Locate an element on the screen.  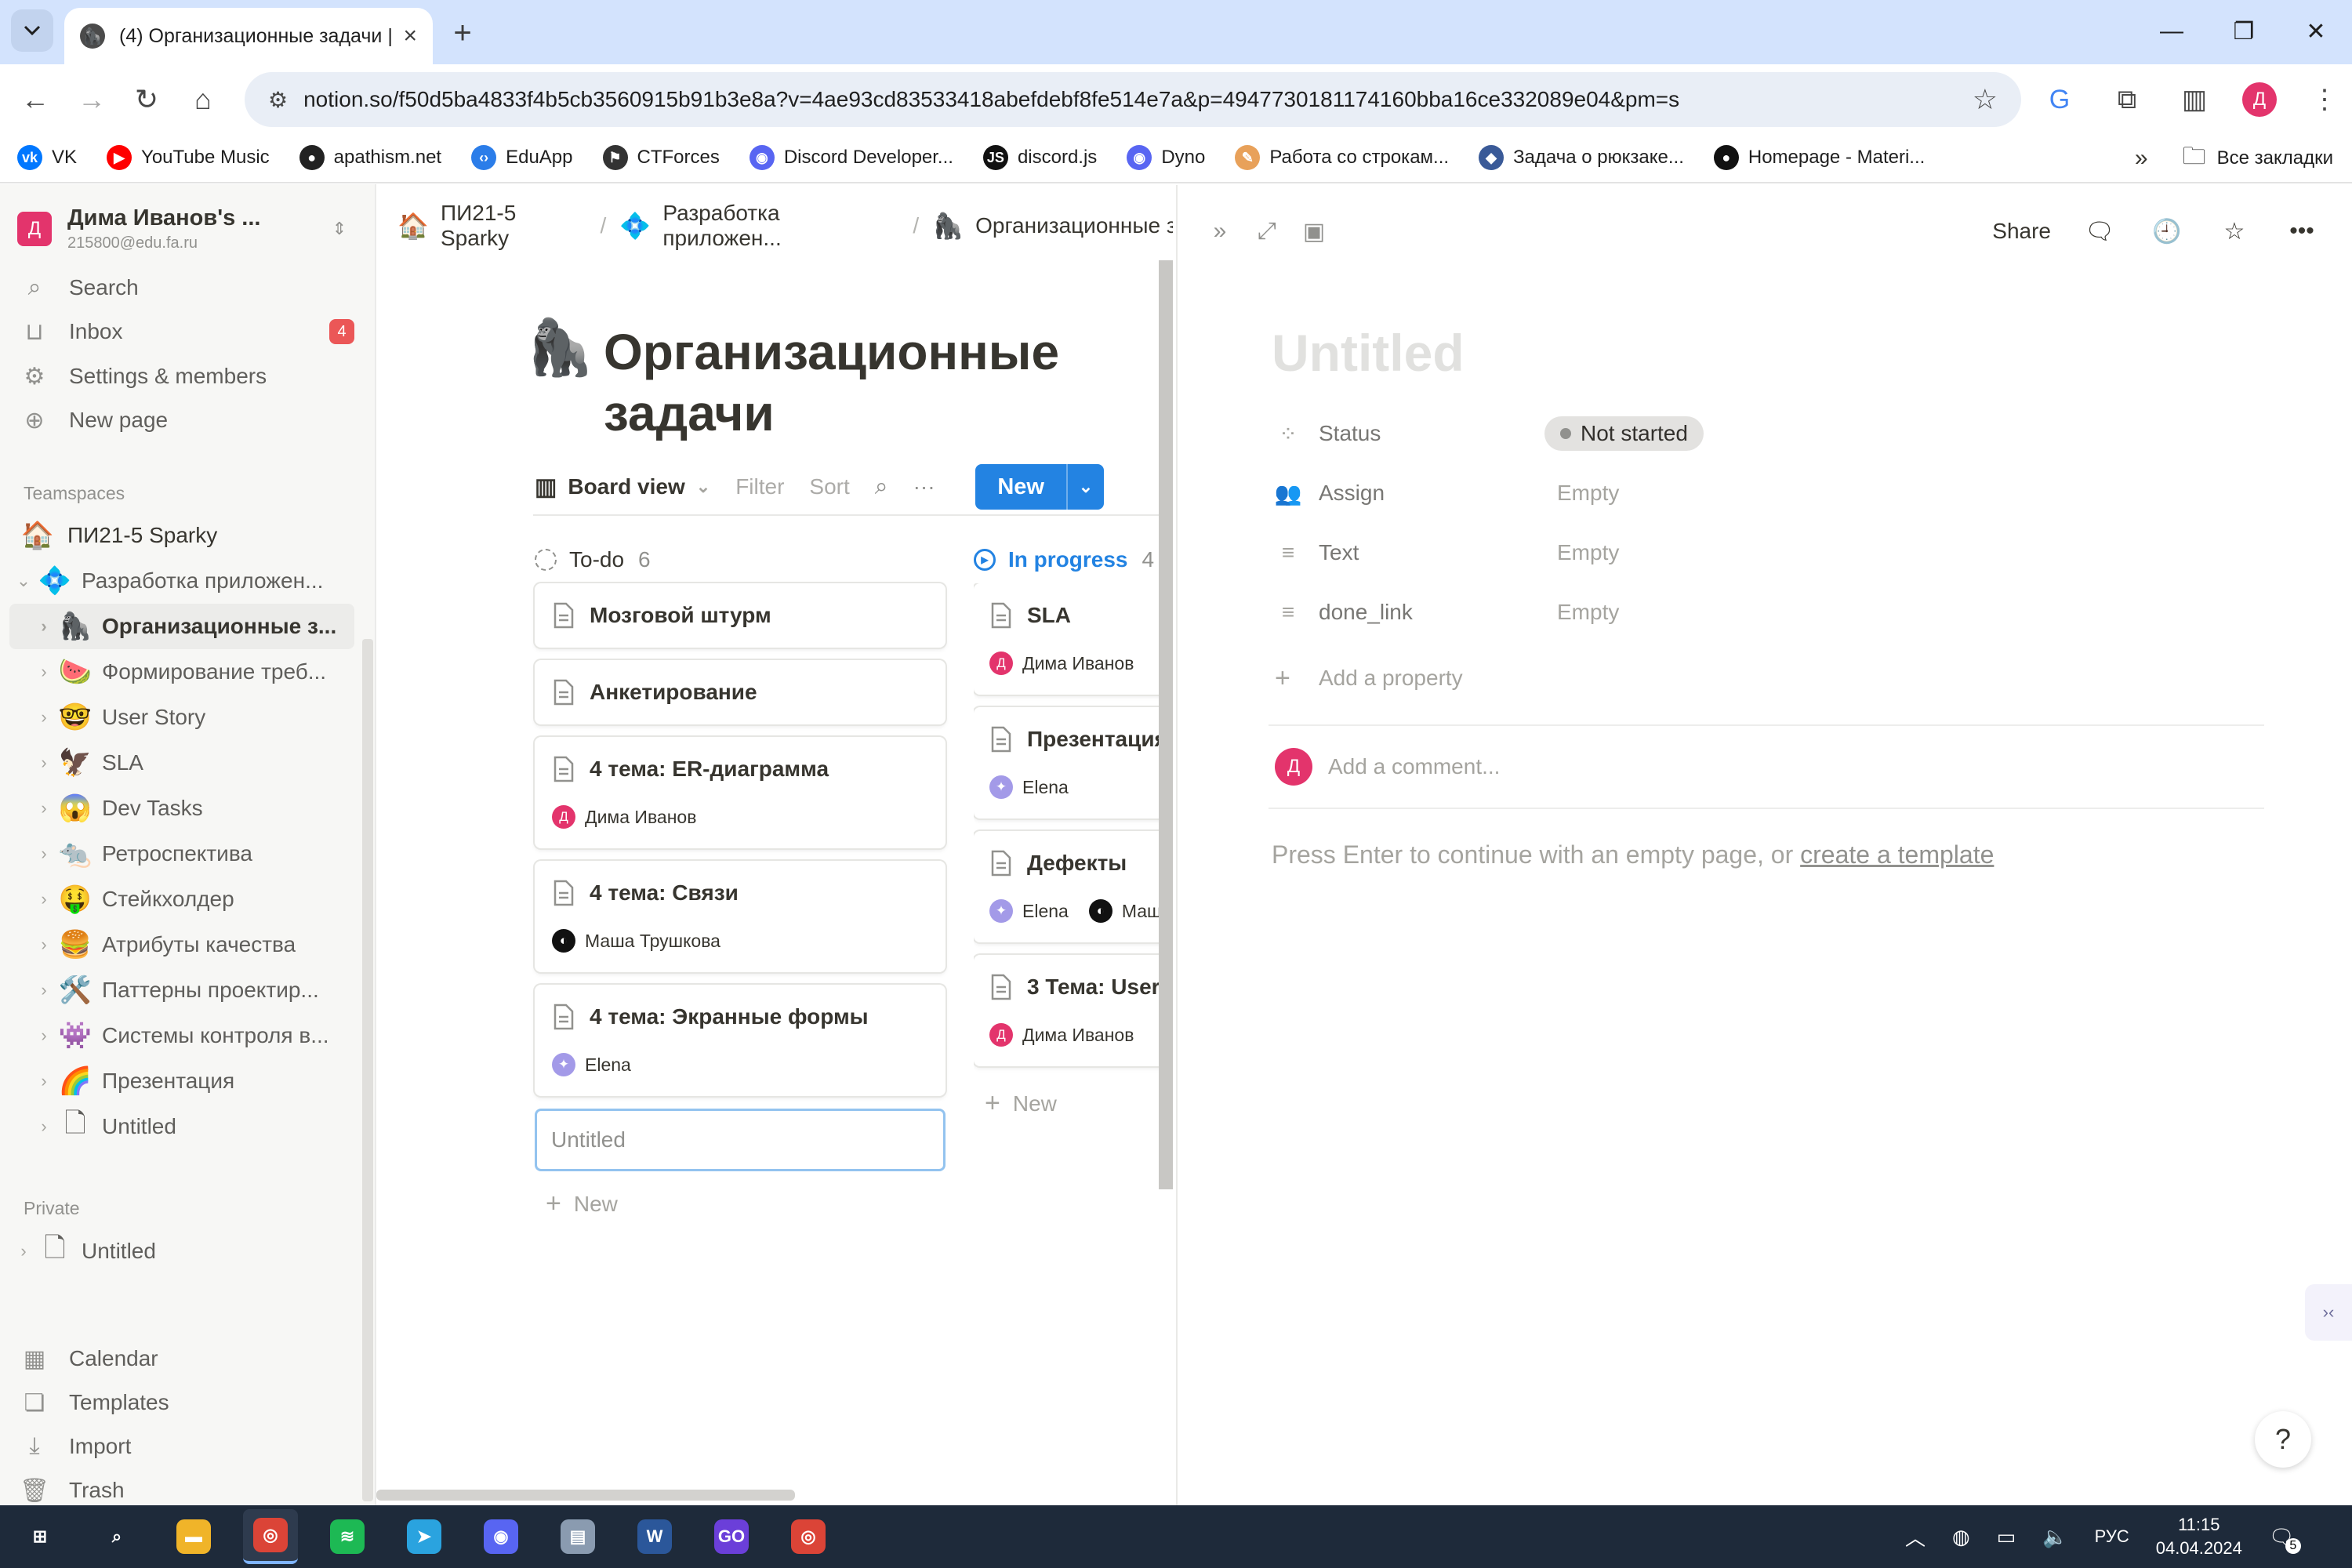
board-card: 4 тема: ER-диаграмма Д Дима Иванов is located at coordinates (740, 792).